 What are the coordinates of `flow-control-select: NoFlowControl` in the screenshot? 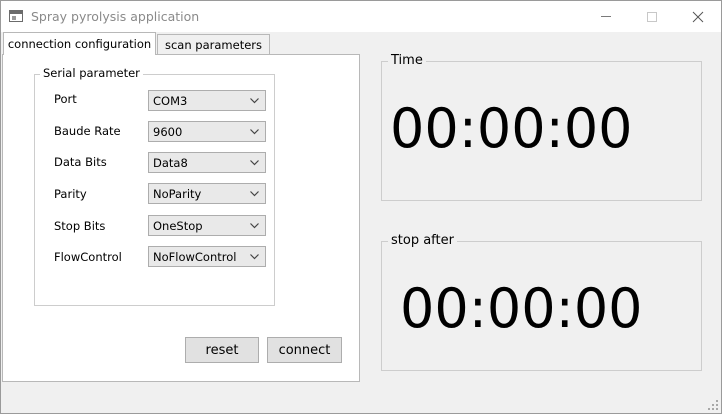 It's located at (207, 256).